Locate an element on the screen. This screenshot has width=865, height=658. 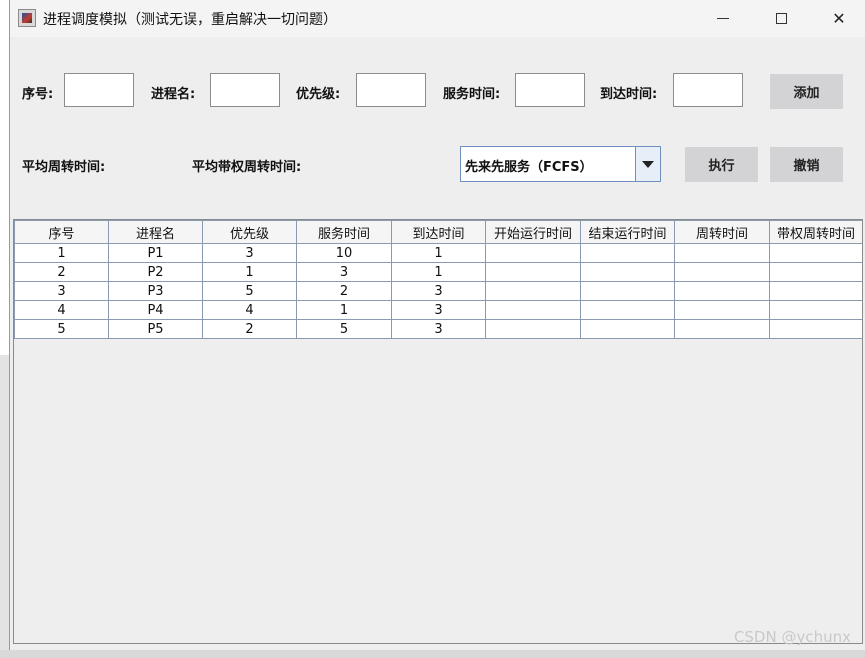
table-cell: P2 is located at coordinates (155, 272).